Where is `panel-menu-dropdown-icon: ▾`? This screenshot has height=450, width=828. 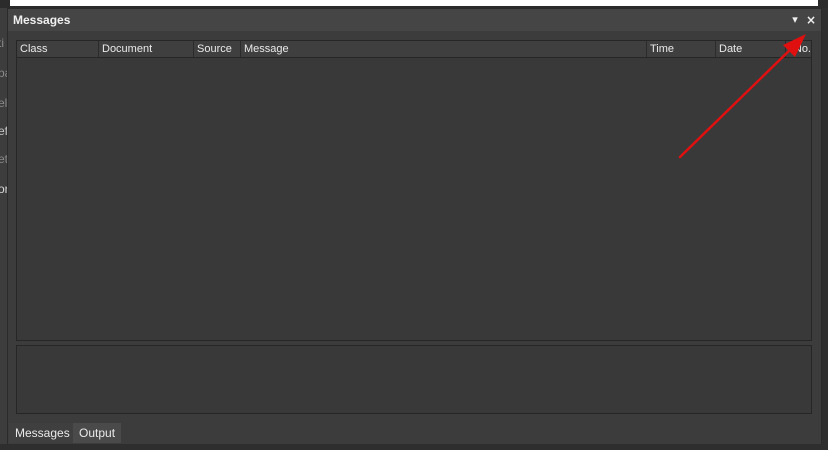
panel-menu-dropdown-icon: ▾ is located at coordinates (795, 20).